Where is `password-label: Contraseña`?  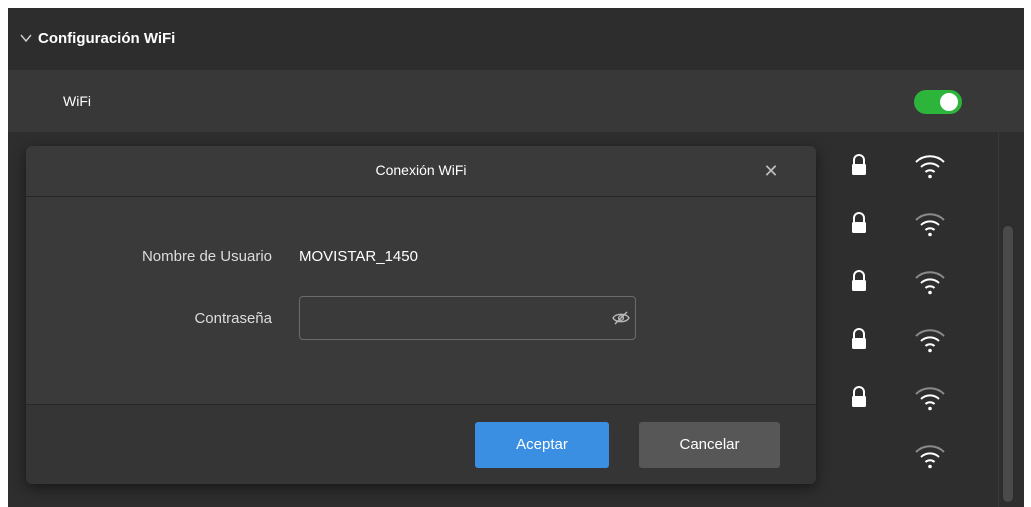 password-label: Contraseña is located at coordinates (233, 318).